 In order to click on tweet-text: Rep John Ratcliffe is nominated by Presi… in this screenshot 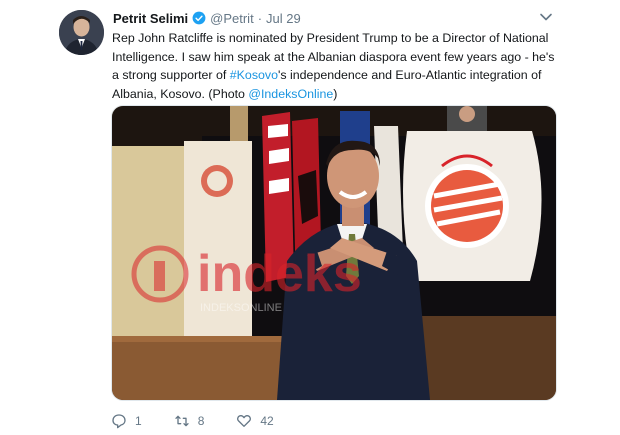, I will do `click(334, 66)`.